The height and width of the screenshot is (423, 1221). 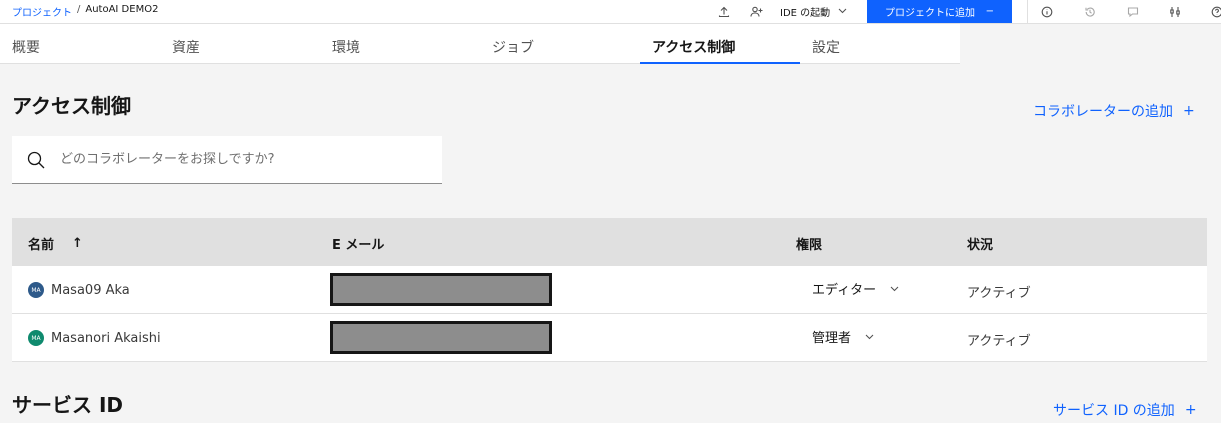 What do you see at coordinates (1090, 12) in the screenshot?
I see `history-icon` at bounding box center [1090, 12].